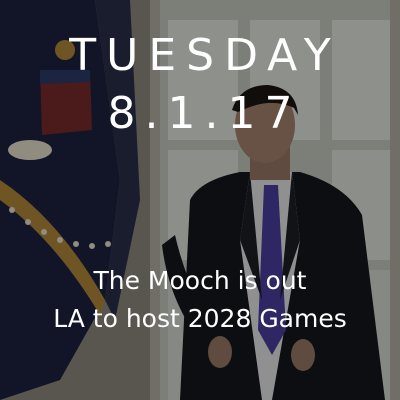  Describe the element at coordinates (200, 280) in the screenshot. I see `headline-1: The Mooch is out` at that location.